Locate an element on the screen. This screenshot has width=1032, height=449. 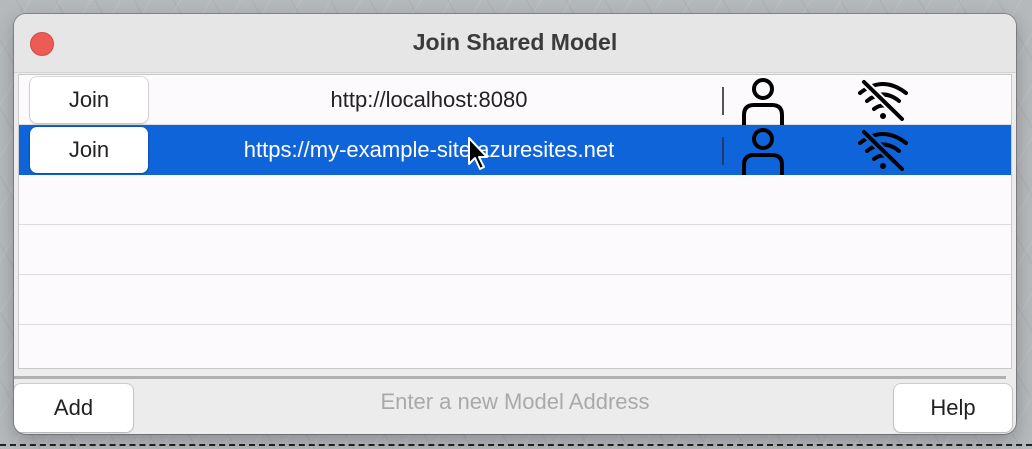
new-model-address-input is located at coordinates (515, 402).